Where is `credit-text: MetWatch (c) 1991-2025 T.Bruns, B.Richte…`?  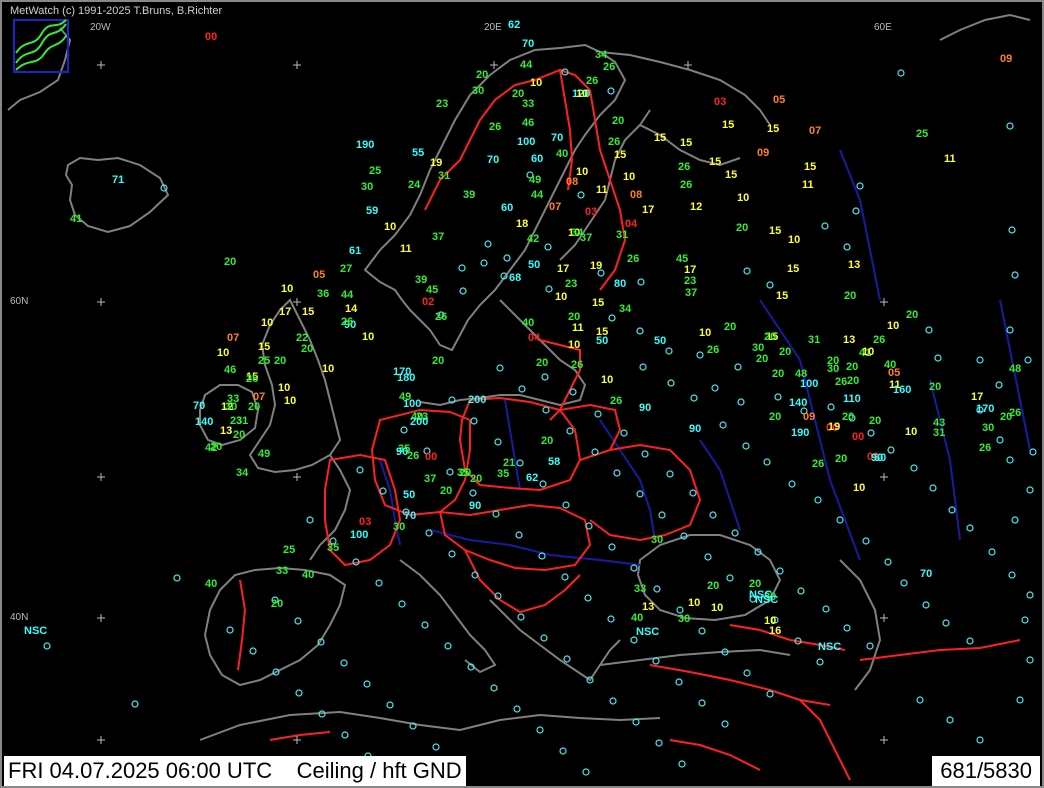 credit-text: MetWatch (c) 1991-2025 T.Bruns, B.Richte… is located at coordinates (116, 11).